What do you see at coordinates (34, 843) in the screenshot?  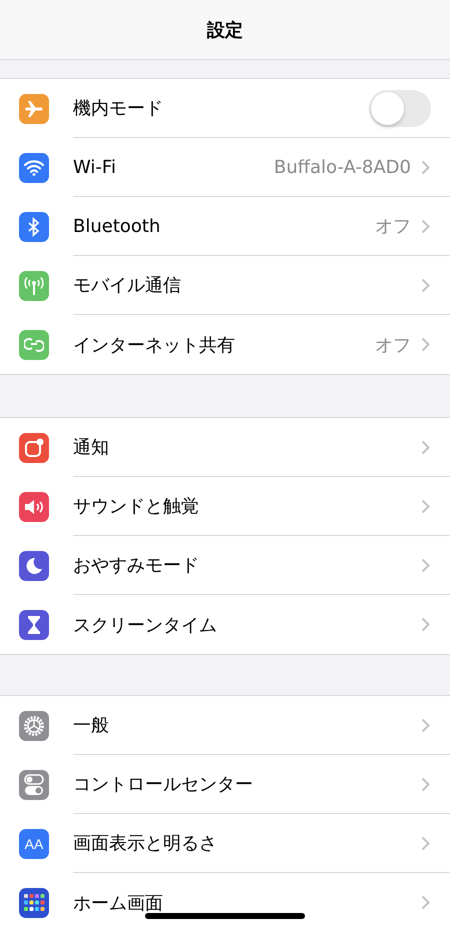 I see `text-size-icon: AA` at bounding box center [34, 843].